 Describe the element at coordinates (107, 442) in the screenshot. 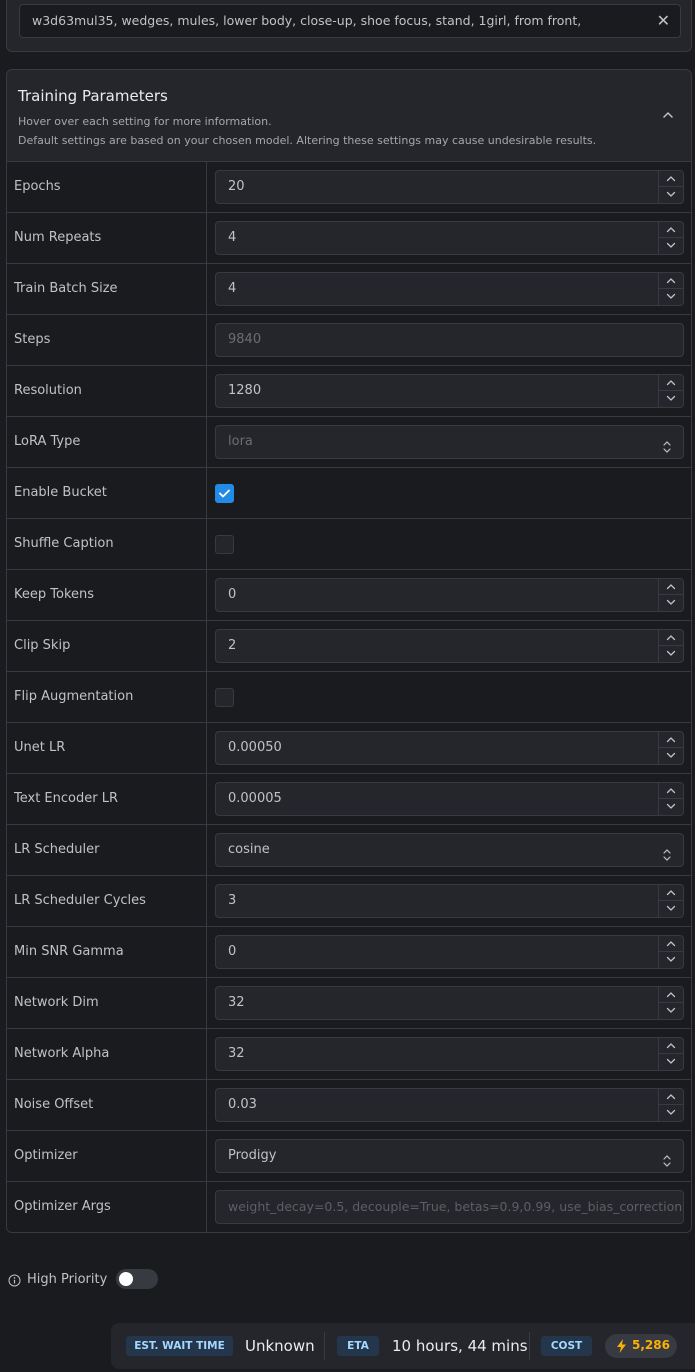

I see `lora-type-label: LoRA Type` at that location.